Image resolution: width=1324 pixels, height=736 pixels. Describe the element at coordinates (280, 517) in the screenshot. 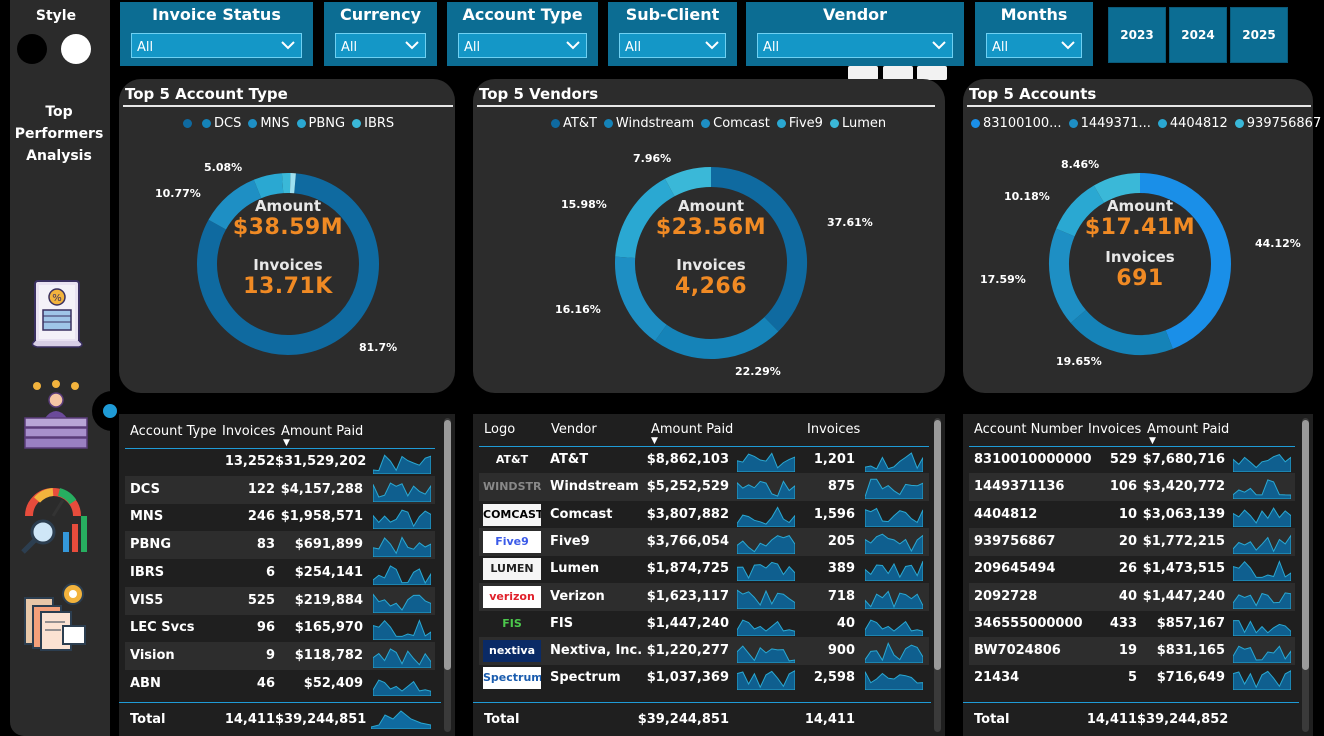

I see `table-row: MNS 246 $1,958,571` at that location.